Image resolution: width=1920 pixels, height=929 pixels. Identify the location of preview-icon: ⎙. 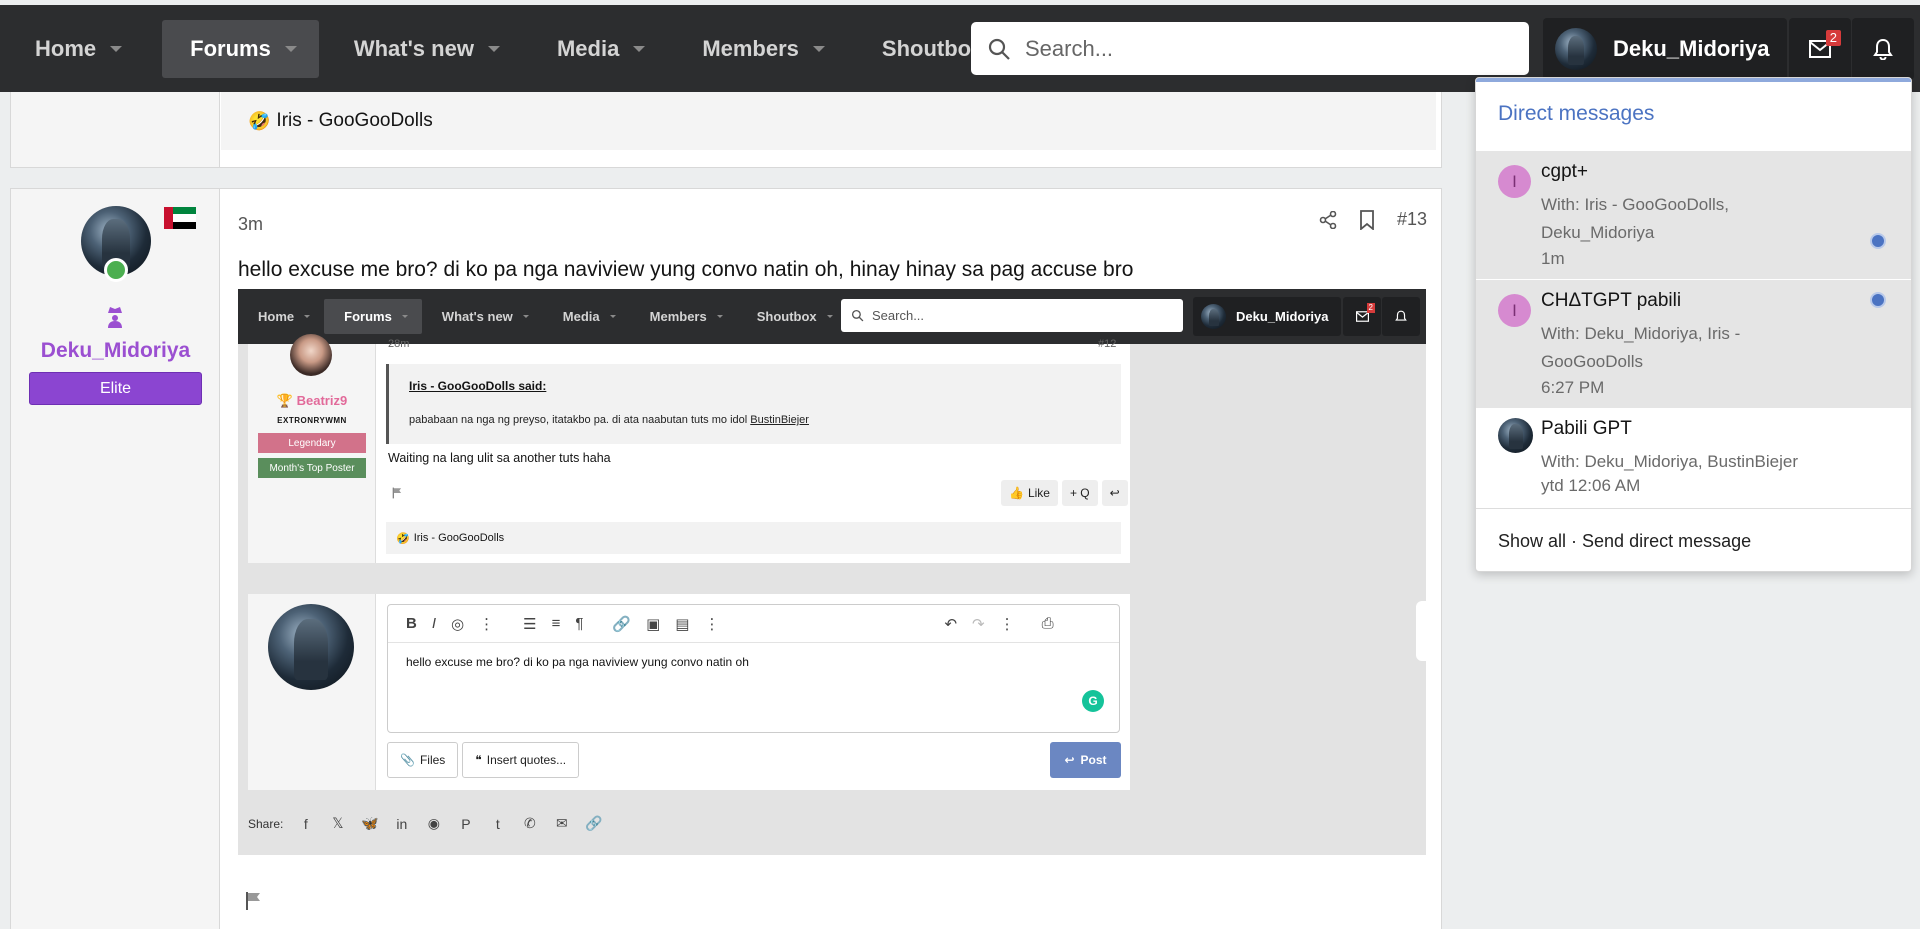
(1047, 623).